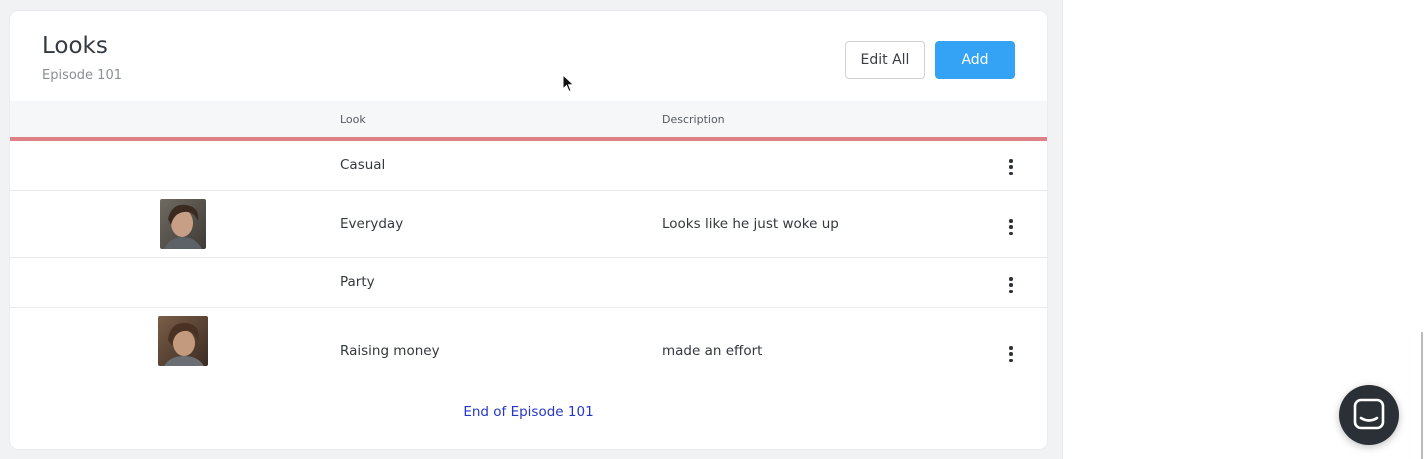  Describe the element at coordinates (693, 119) in the screenshot. I see `column-header-description: Description` at that location.